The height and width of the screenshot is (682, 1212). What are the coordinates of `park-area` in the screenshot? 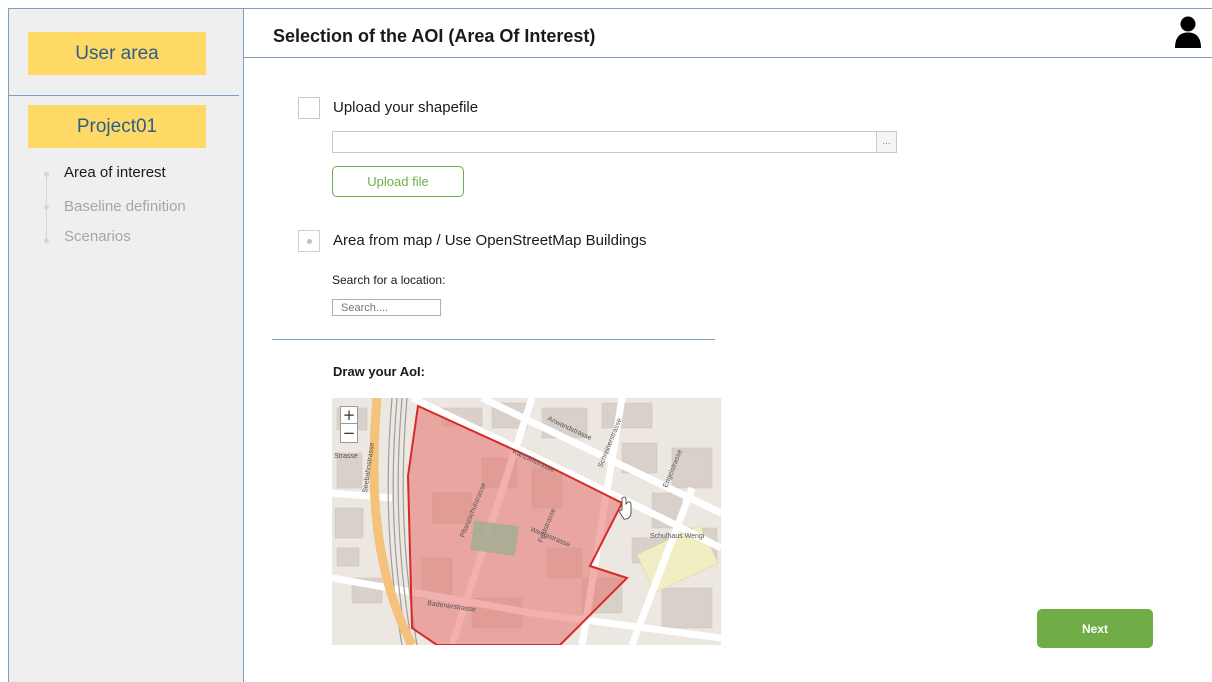 It's located at (494, 538).